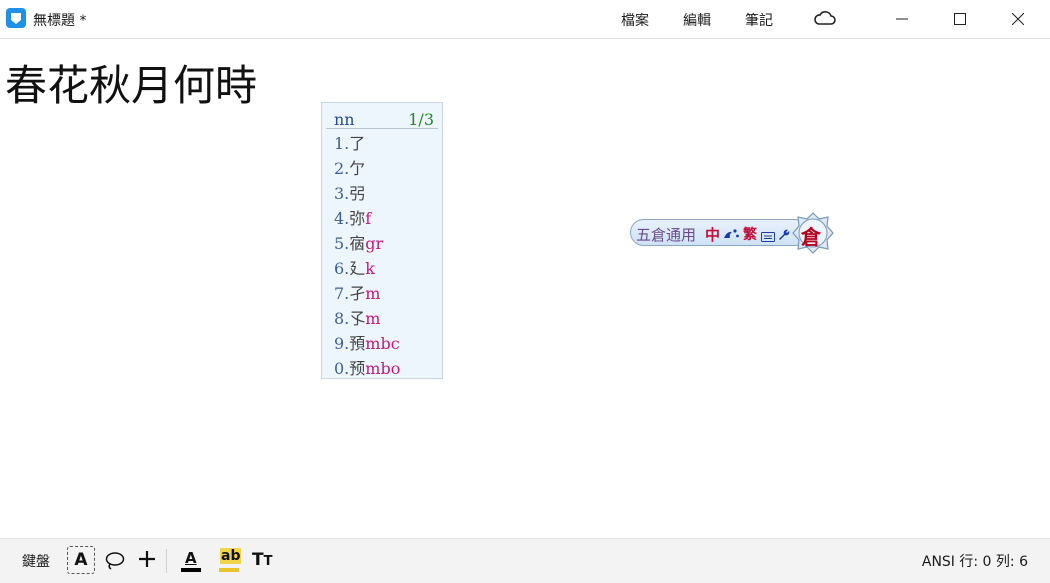 This screenshot has width=1050, height=583. I want to click on highlight-button: ab, so click(230, 560).